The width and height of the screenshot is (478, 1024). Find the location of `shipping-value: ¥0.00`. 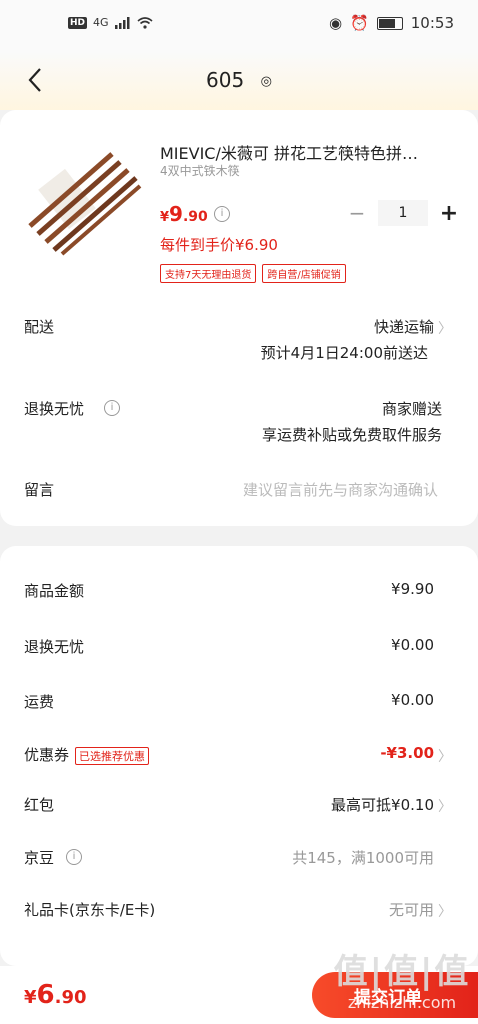

shipping-value: ¥0.00 is located at coordinates (412, 700).